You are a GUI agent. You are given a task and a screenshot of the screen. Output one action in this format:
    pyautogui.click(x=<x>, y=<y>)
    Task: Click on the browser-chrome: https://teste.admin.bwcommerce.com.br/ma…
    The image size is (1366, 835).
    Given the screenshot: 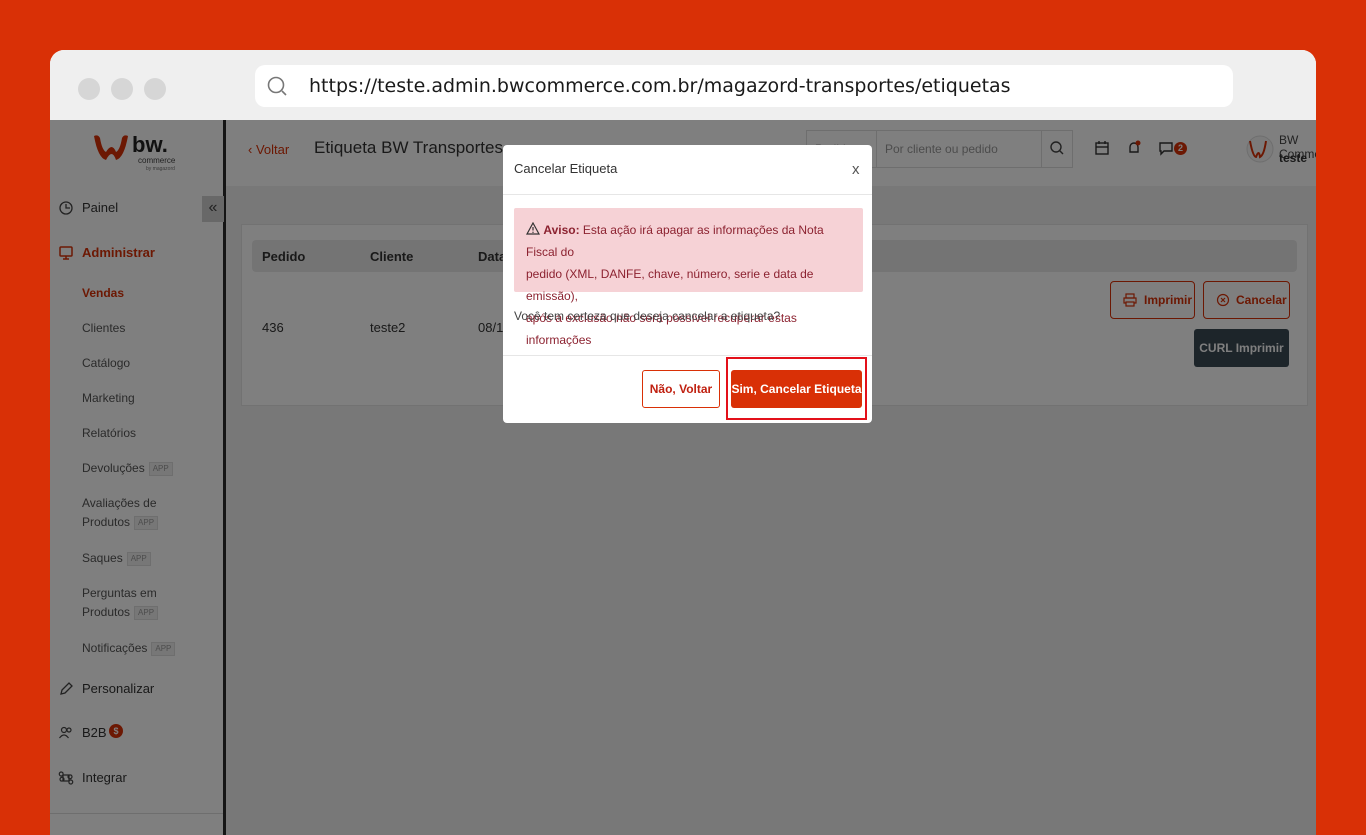 What is the action you would take?
    pyautogui.click(x=683, y=85)
    